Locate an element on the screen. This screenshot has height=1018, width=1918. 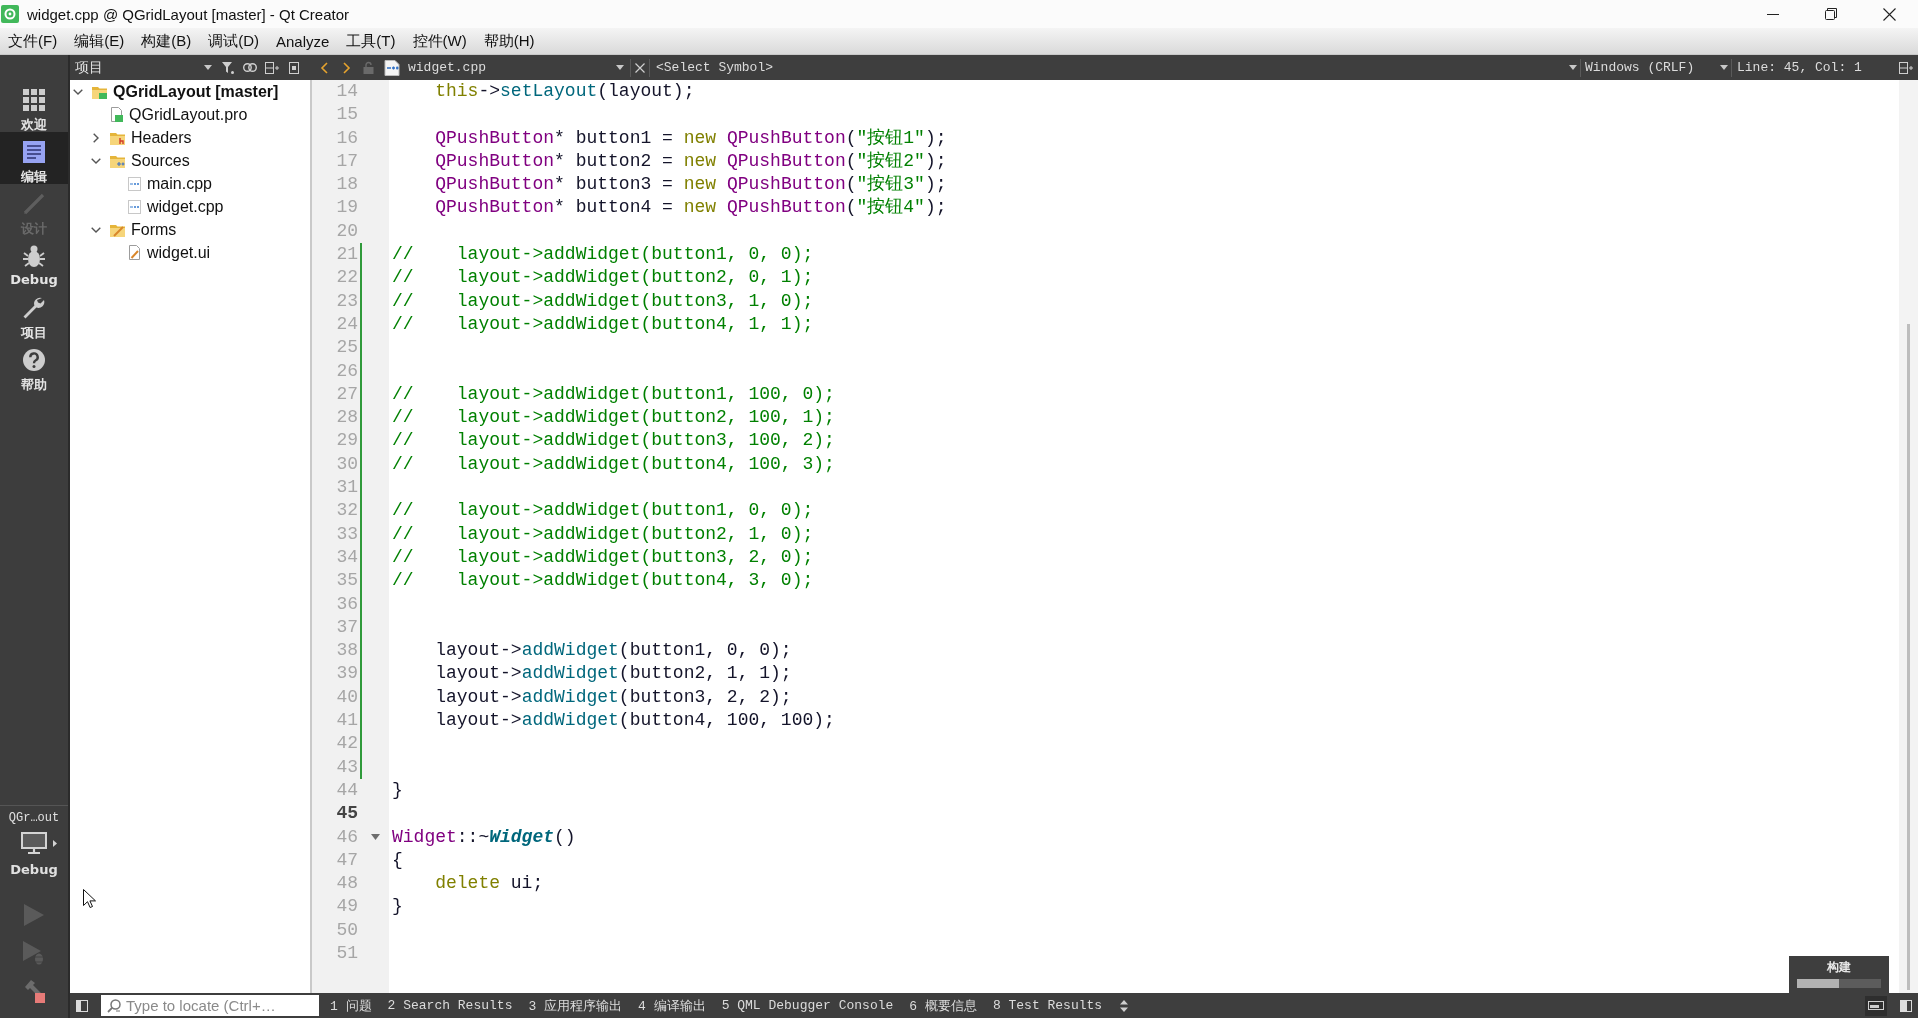
code-line: // layout->addWidget(button3, 1, 0); is located at coordinates (603, 301).